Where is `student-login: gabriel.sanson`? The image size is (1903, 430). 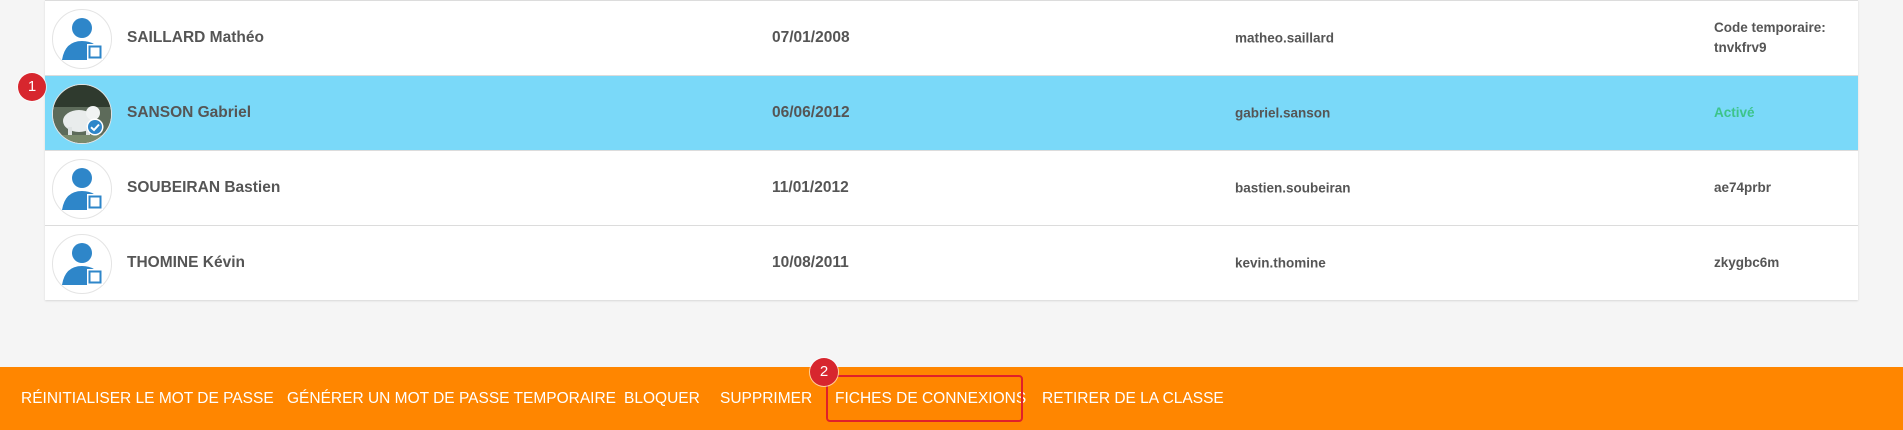 student-login: gabriel.sanson is located at coordinates (1283, 113).